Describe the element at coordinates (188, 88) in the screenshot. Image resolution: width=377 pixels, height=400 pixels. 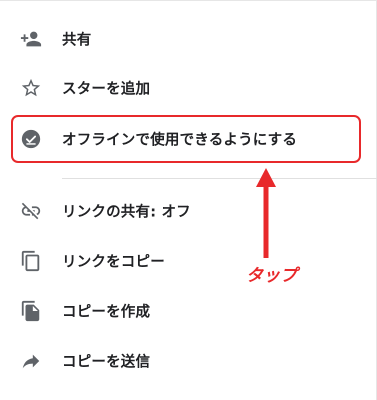
I see `menu-item-add-star: スターを追加` at that location.